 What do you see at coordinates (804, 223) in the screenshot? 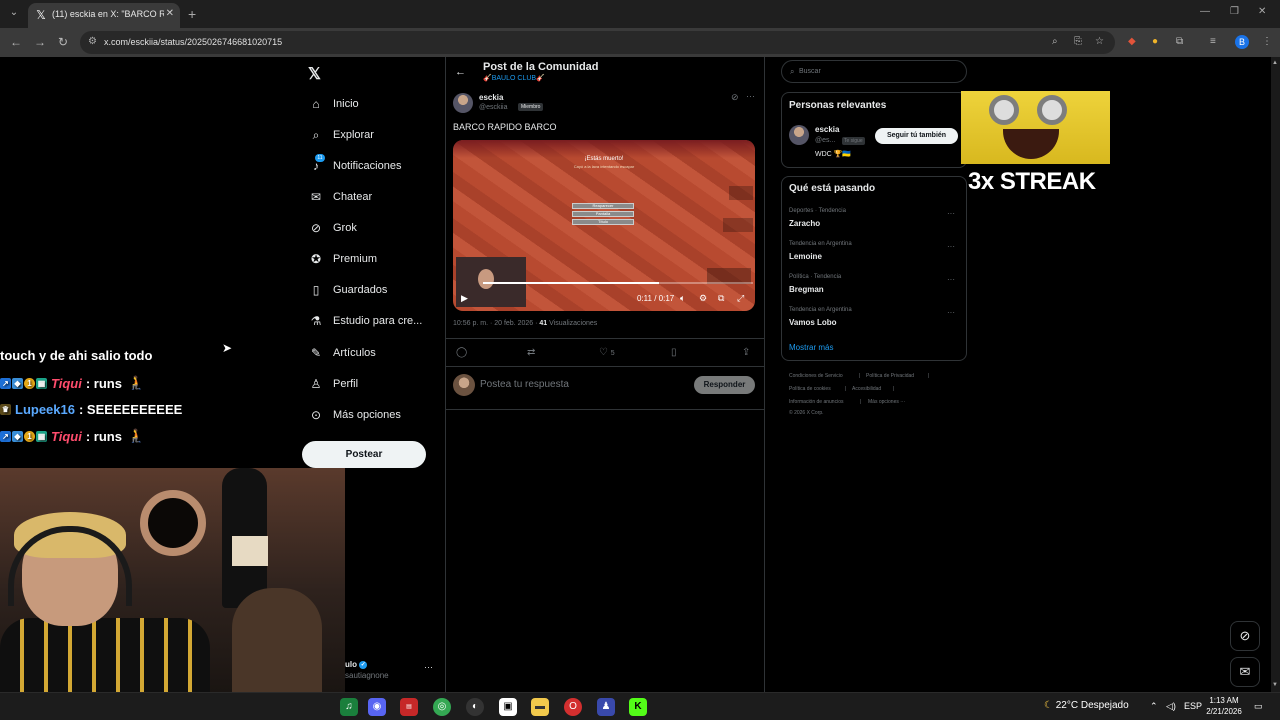
I see `trend-name: Zaracho` at bounding box center [804, 223].